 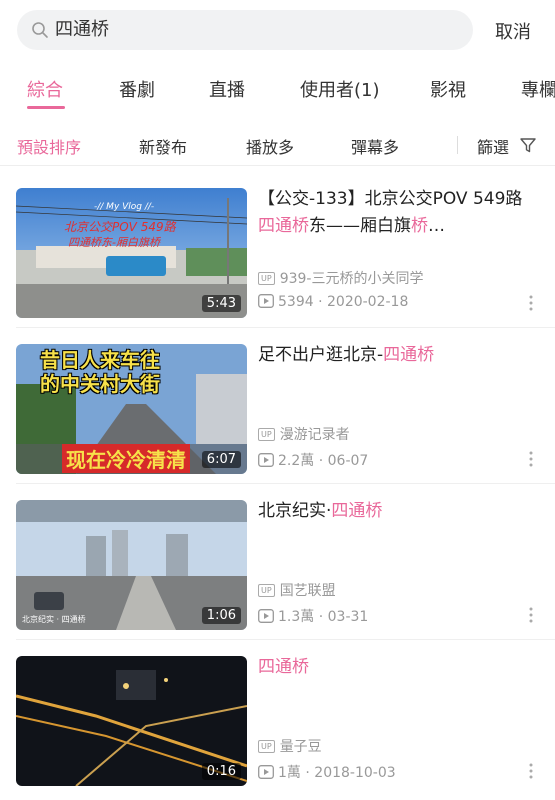 What do you see at coordinates (255, 30) in the screenshot?
I see `search-input` at bounding box center [255, 30].